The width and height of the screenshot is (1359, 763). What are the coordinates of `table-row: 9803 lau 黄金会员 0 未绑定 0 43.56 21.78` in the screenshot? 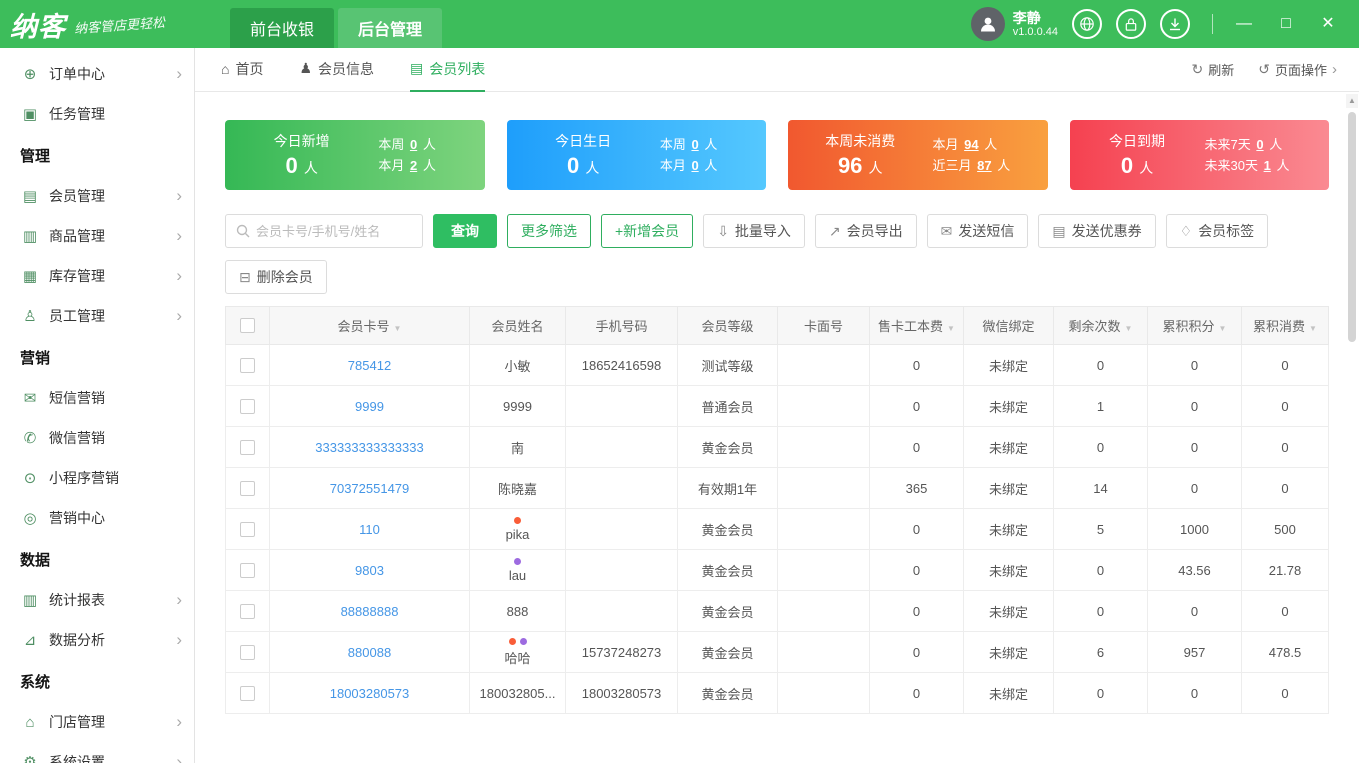 It's located at (777, 570).